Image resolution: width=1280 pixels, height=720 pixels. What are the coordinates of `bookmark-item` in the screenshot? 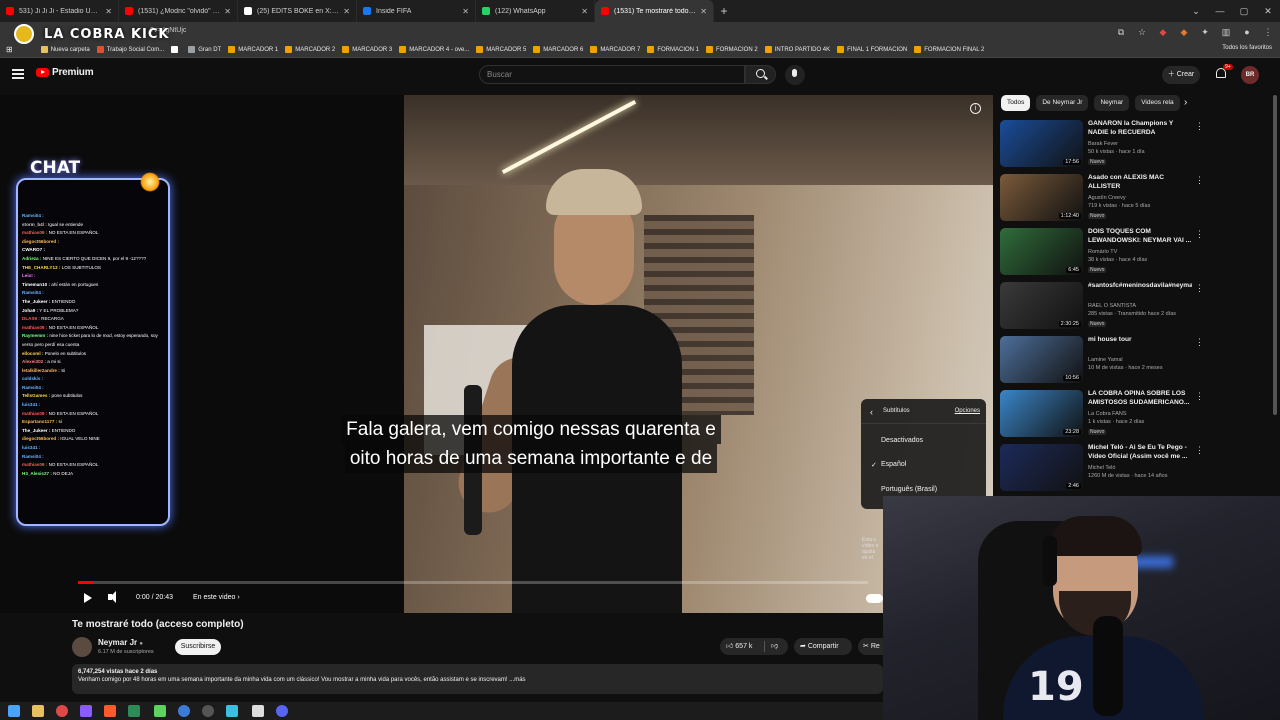 It's located at (176, 49).